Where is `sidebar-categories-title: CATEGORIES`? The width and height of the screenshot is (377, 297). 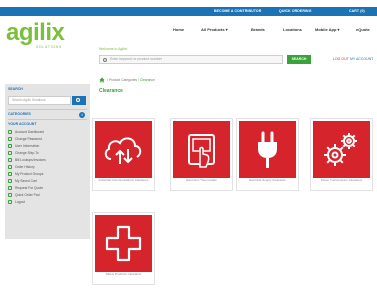
sidebar-categories-title: CATEGORIES is located at coordinates (19, 114).